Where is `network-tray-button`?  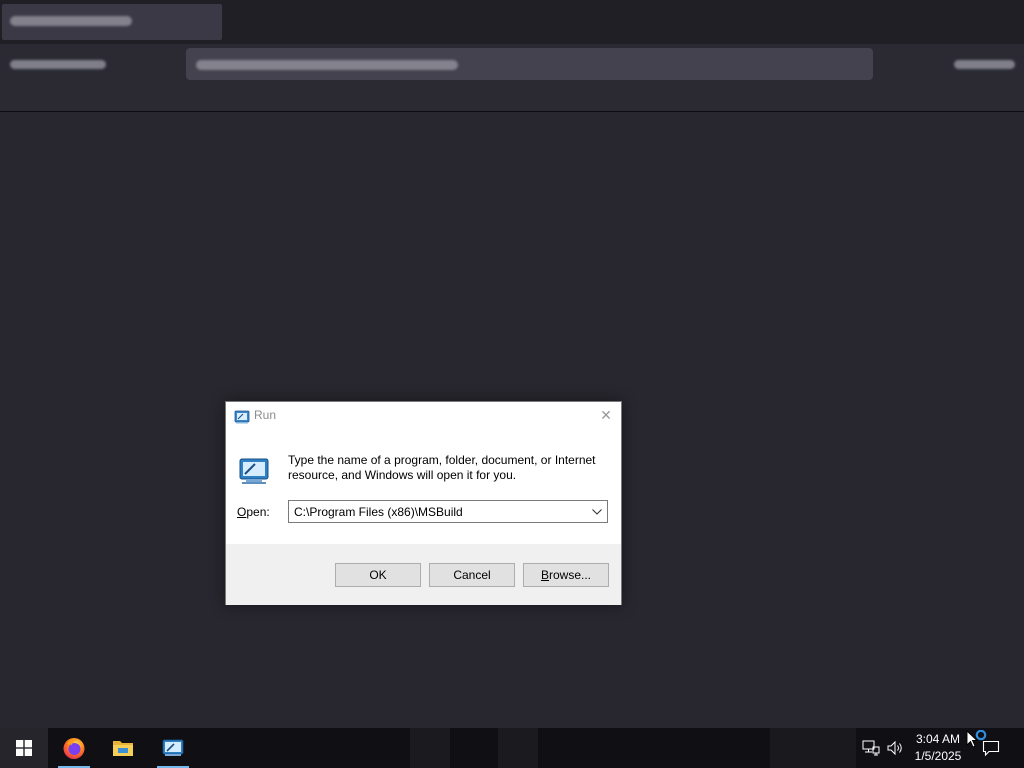 network-tray-button is located at coordinates (871, 748).